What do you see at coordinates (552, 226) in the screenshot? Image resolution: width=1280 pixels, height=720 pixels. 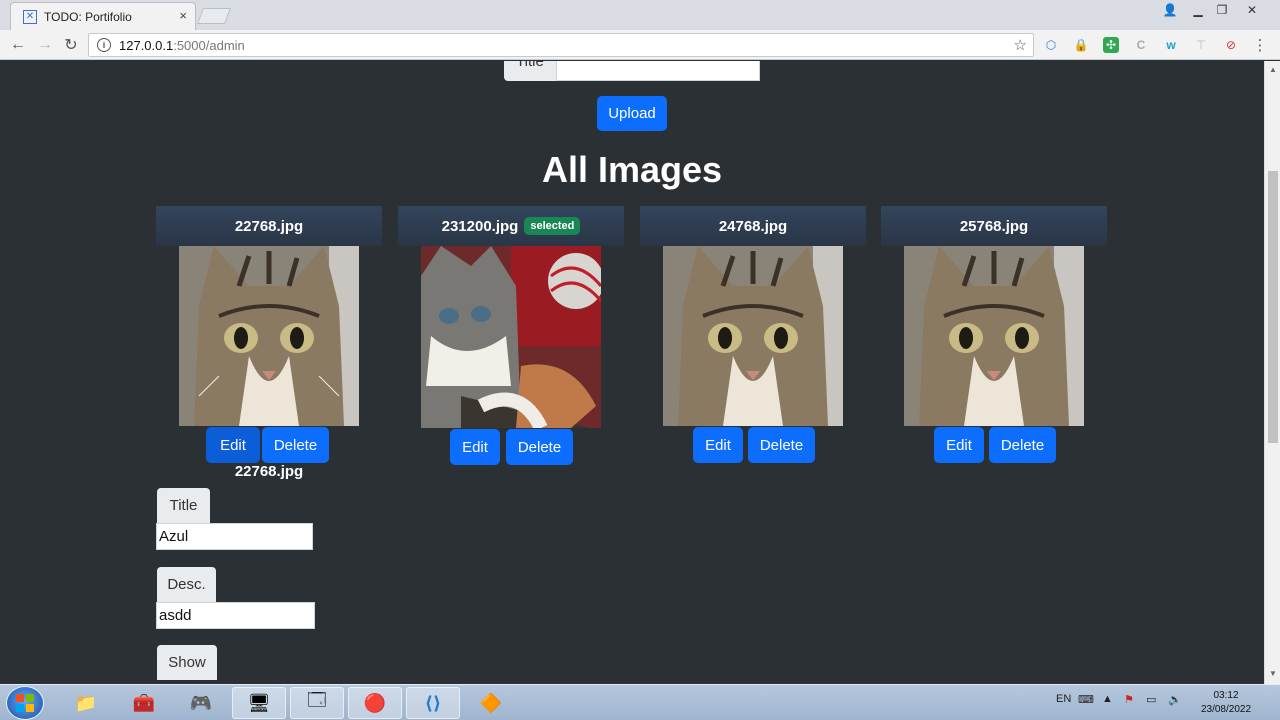 I see `selected-badge: selected` at bounding box center [552, 226].